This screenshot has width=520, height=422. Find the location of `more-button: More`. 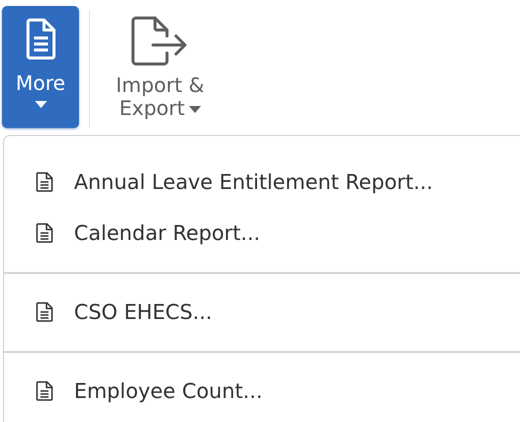

more-button: More is located at coordinates (40, 67).